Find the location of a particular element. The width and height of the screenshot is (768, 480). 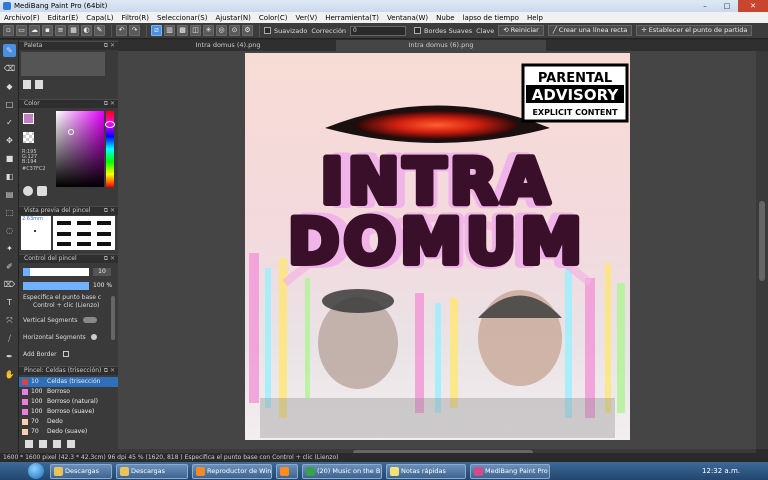

linea-recta-button: ╱ Crear una línea recta is located at coordinates (590, 30).